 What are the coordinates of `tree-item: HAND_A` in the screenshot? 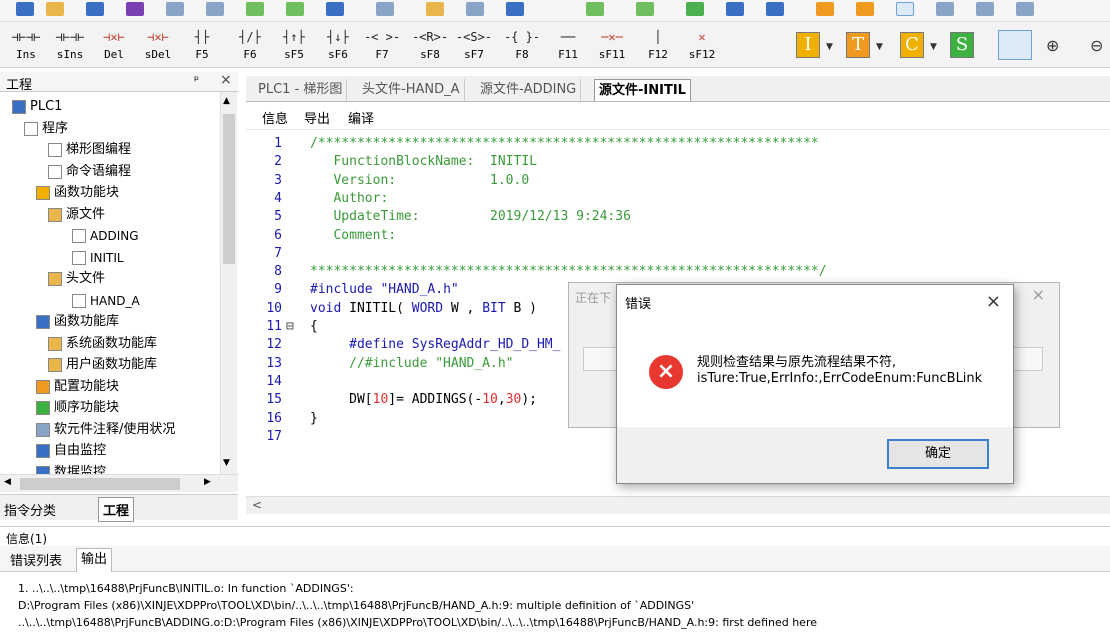 It's located at (106, 301).